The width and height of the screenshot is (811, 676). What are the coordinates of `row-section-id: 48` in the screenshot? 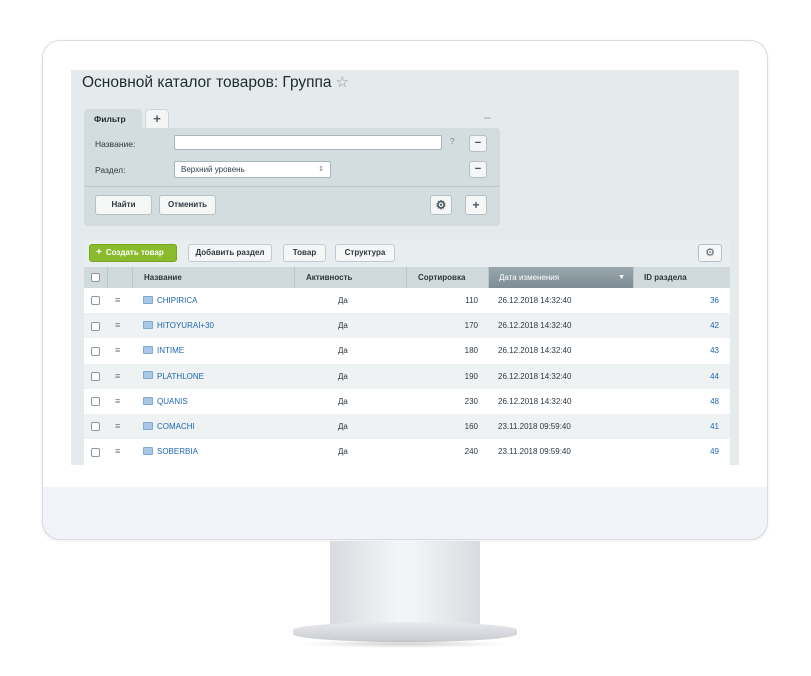 It's located at (676, 401).